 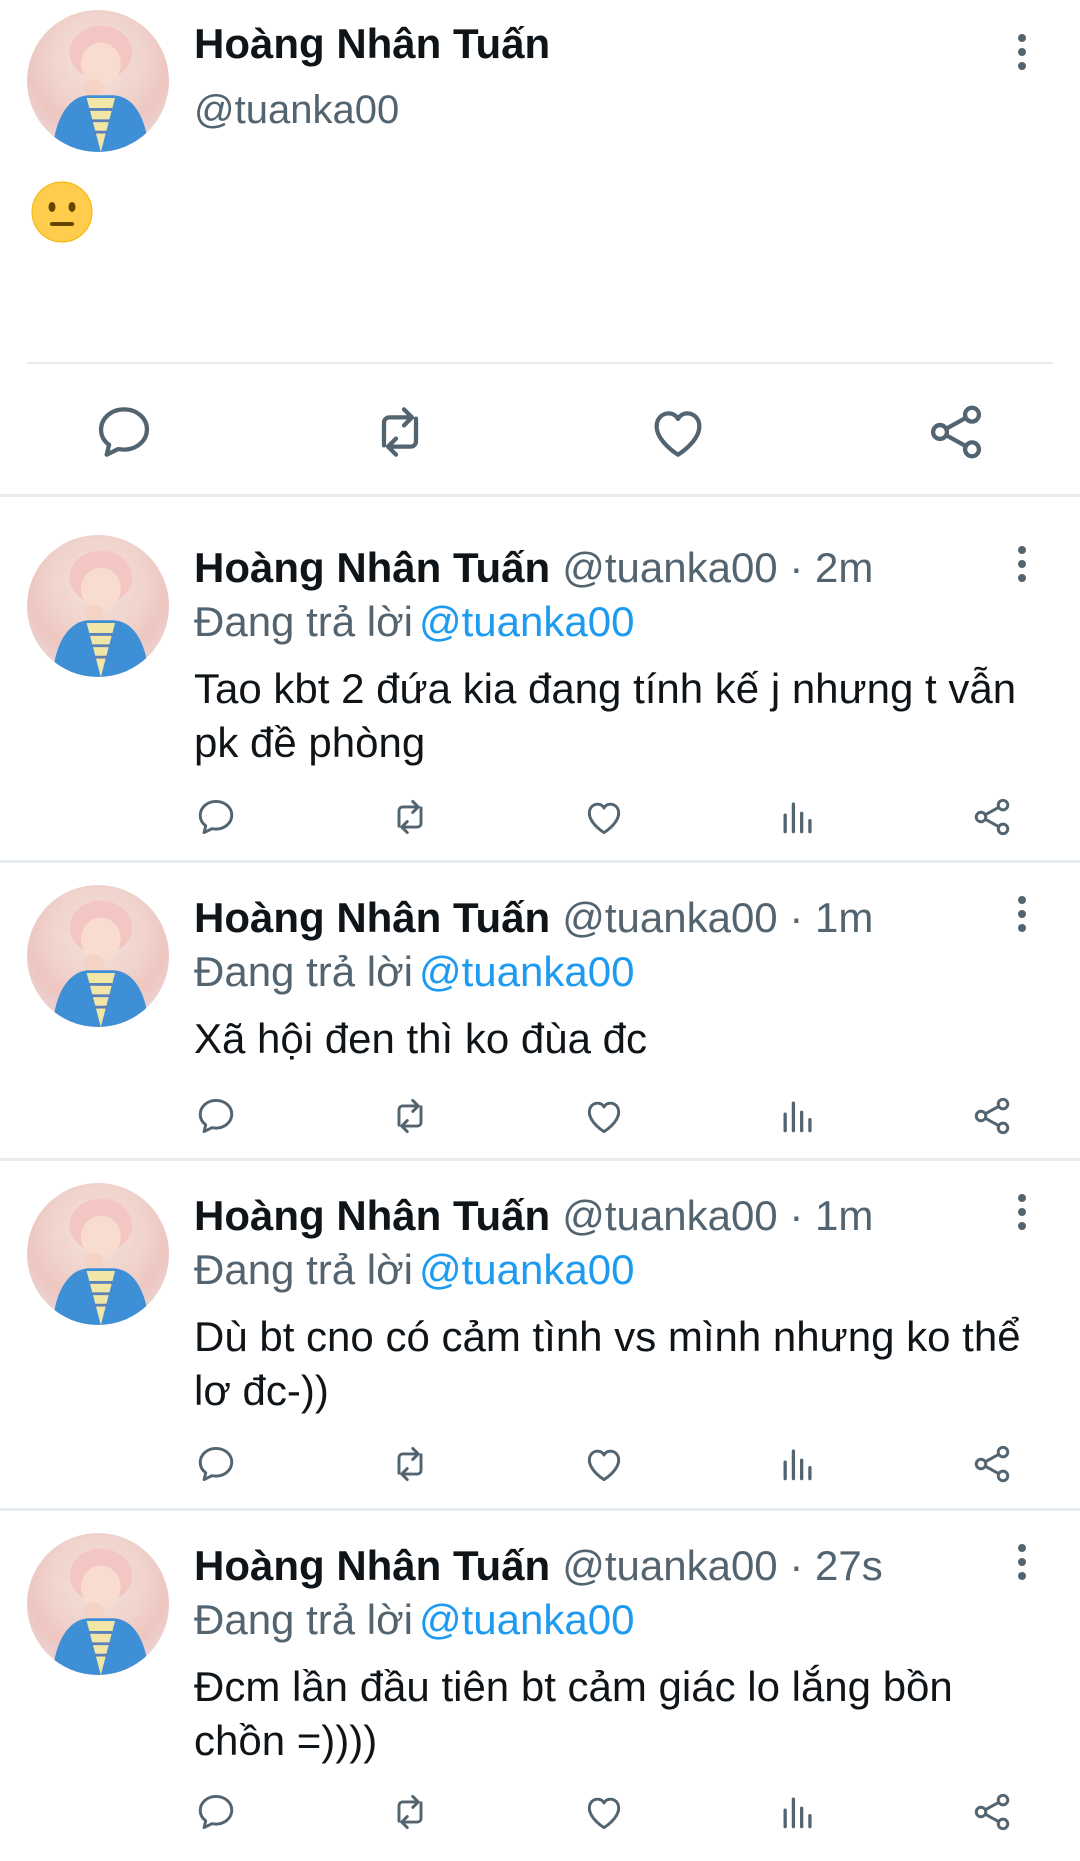 I want to click on author-handle: @tuanka00, so click(x=297, y=110).